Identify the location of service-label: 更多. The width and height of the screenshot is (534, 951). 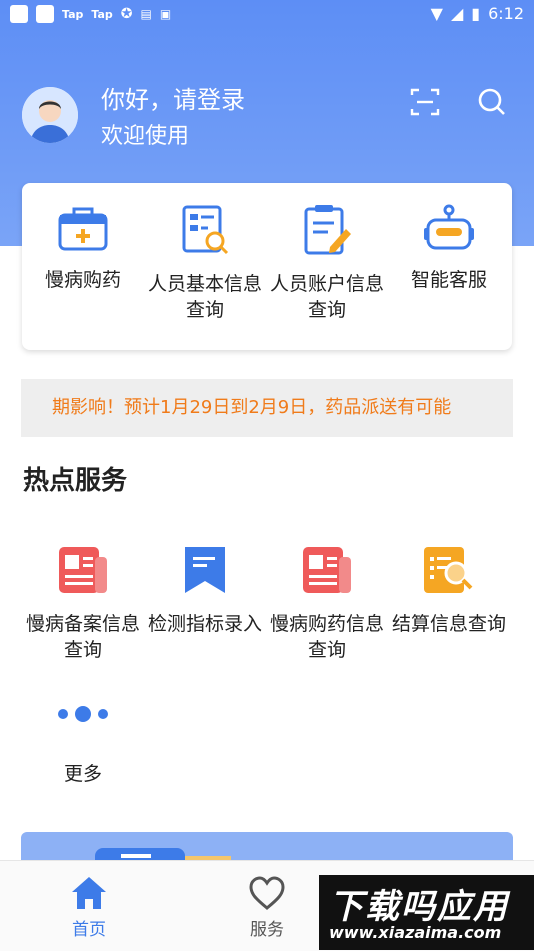
(82, 774).